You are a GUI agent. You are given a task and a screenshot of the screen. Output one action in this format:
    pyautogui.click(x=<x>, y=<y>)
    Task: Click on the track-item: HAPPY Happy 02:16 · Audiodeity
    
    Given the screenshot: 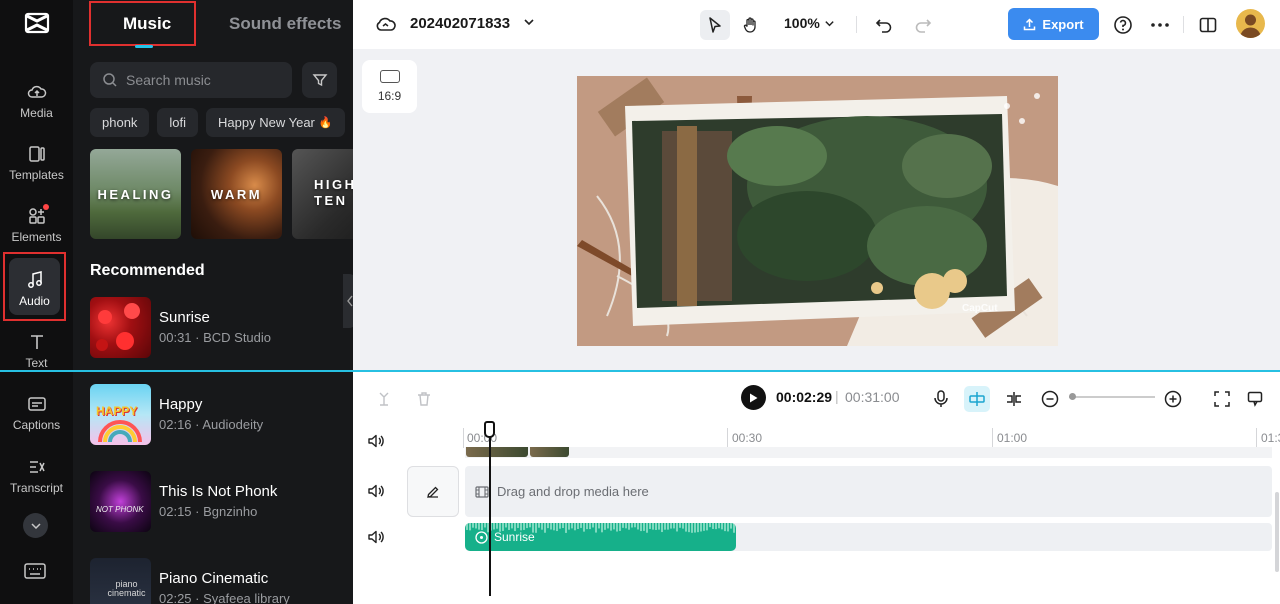 What is the action you would take?
    pyautogui.click(x=215, y=415)
    